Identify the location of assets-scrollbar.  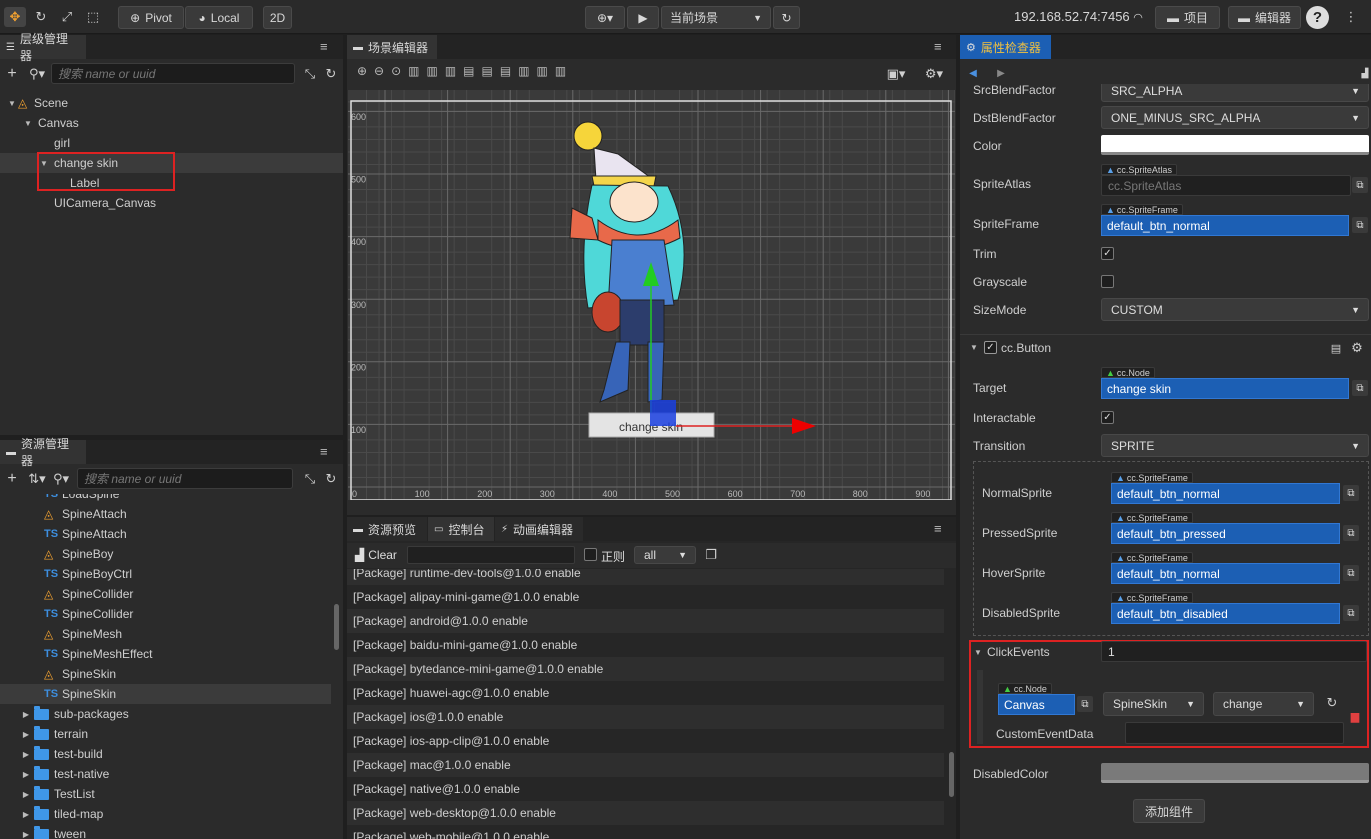
(336, 627).